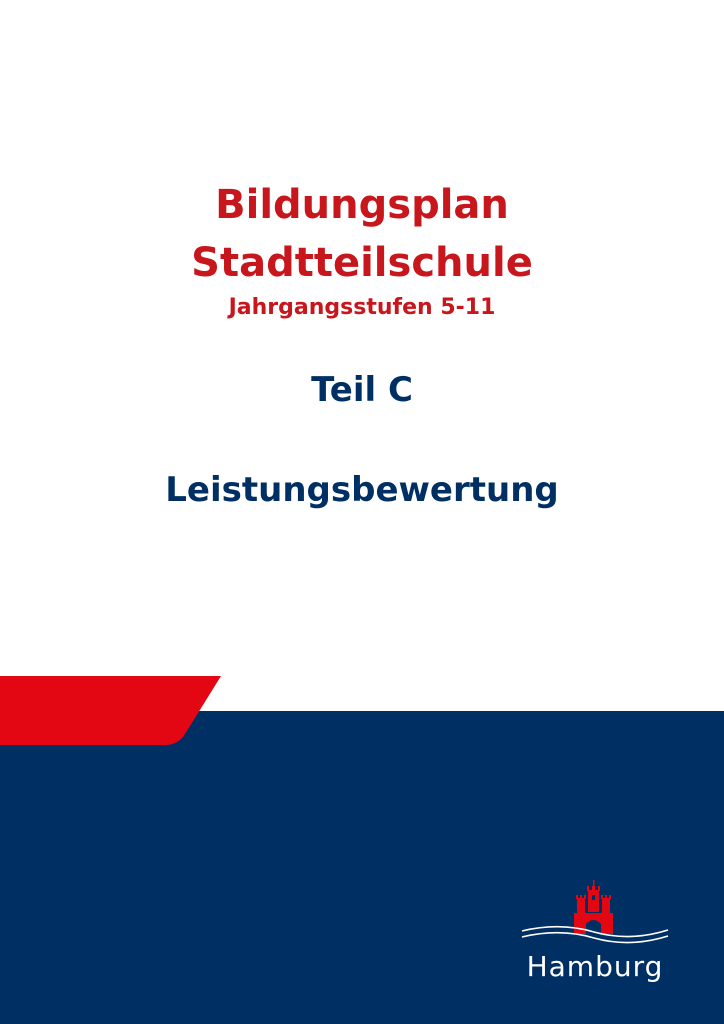  I want to click on hamburg-wordmark: Hamburg, so click(595, 966).